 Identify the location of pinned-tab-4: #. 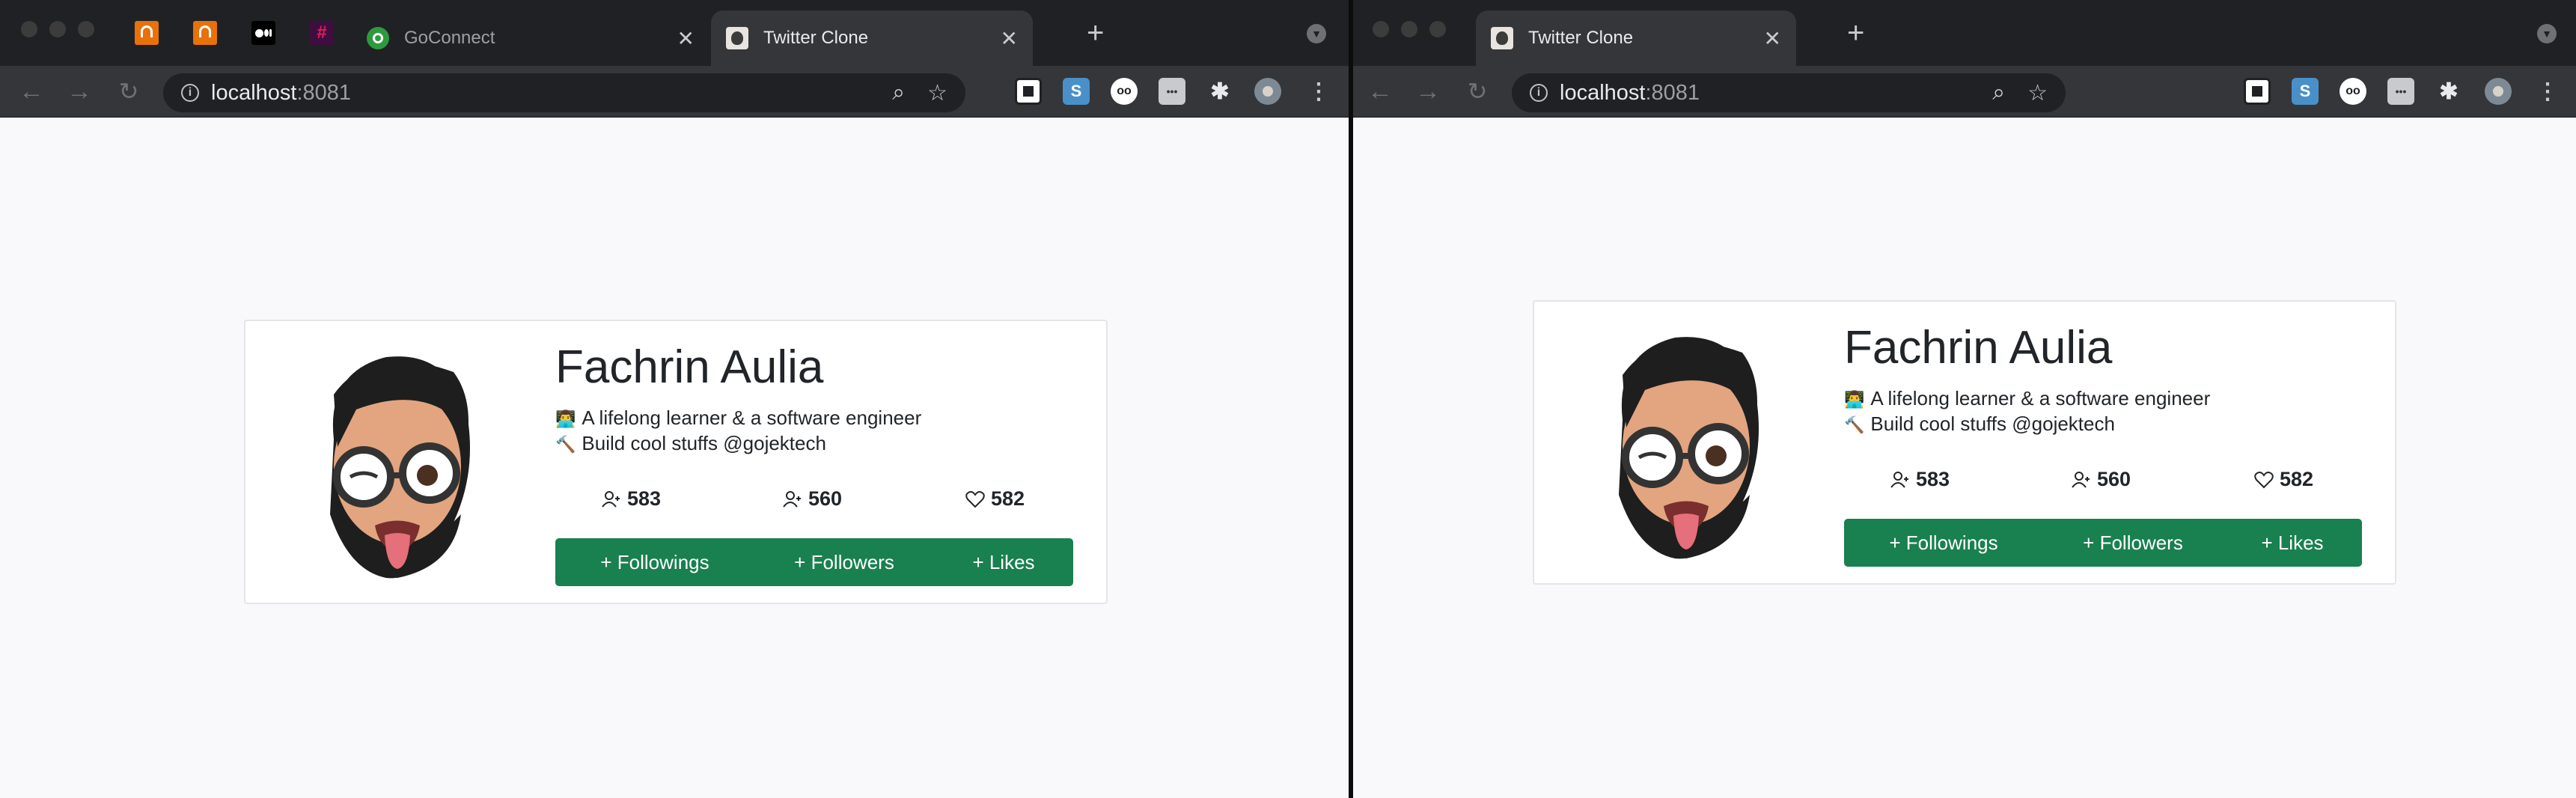
(322, 33).